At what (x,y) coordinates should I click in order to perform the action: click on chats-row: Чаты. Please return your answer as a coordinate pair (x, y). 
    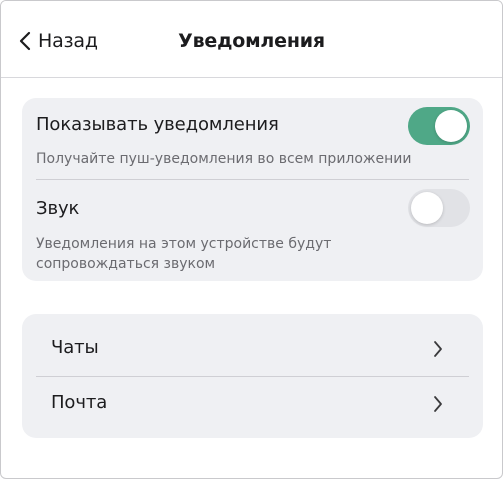
    Looking at the image, I should click on (252, 349).